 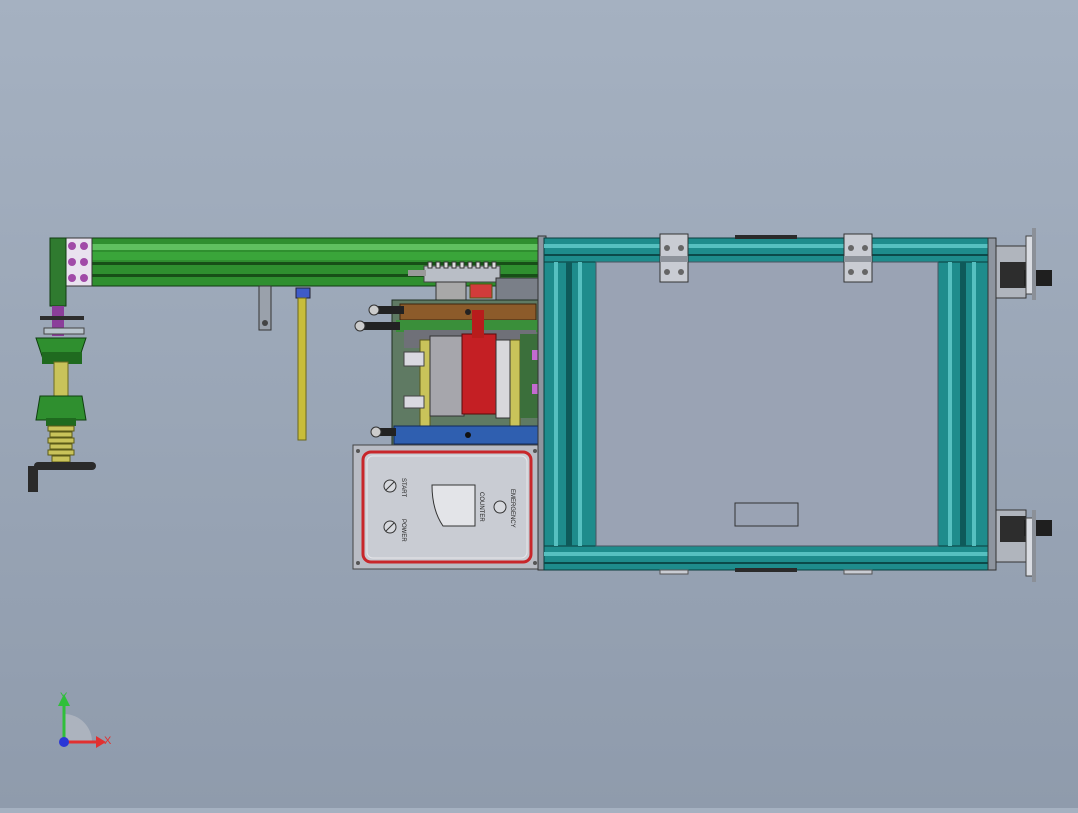 I want to click on emergency-button, so click(x=500, y=507).